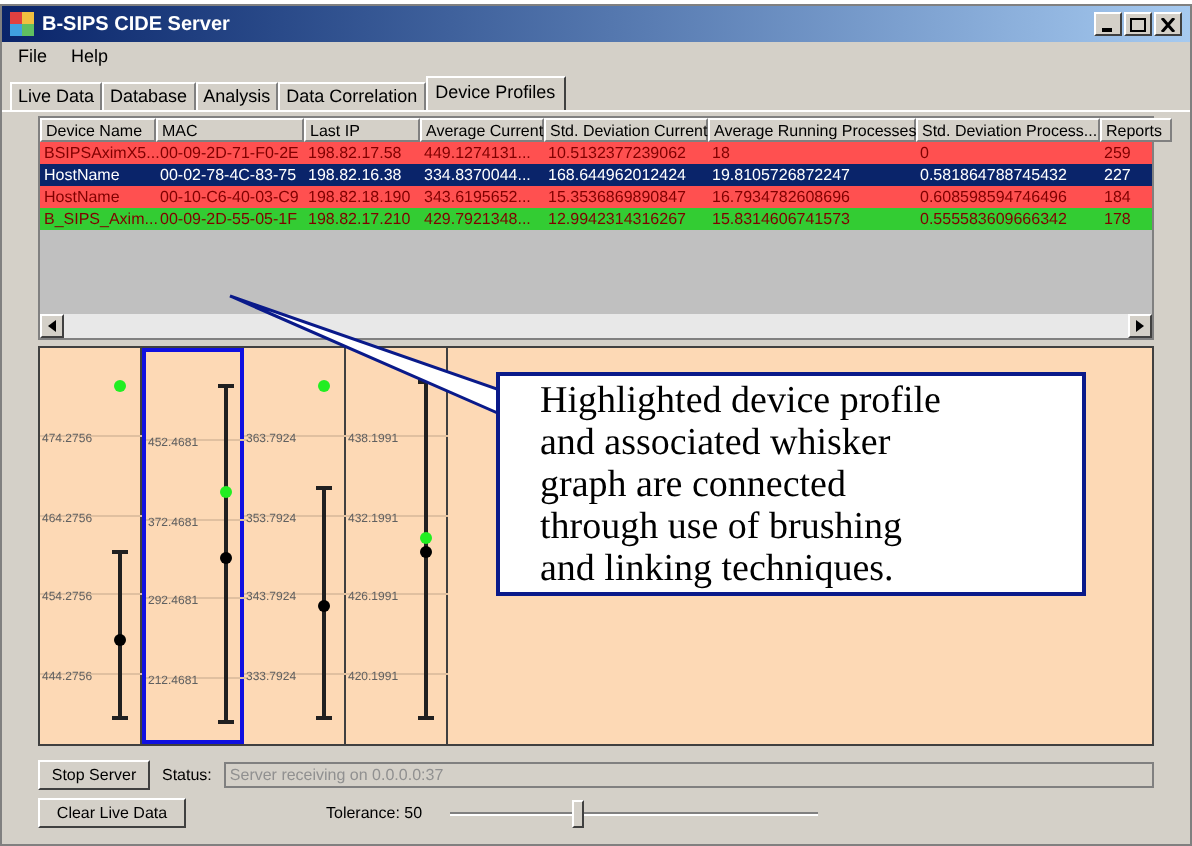 The image size is (1192, 846). I want to click on table-cell-text: 16.7934782608696, so click(781, 197).